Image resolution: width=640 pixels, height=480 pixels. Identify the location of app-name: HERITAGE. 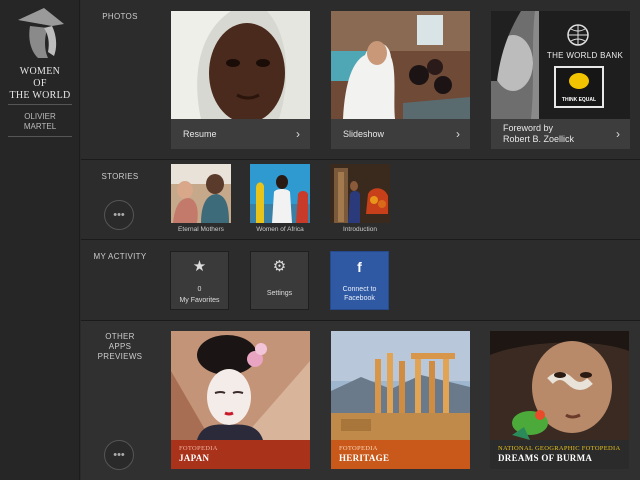
(364, 458).